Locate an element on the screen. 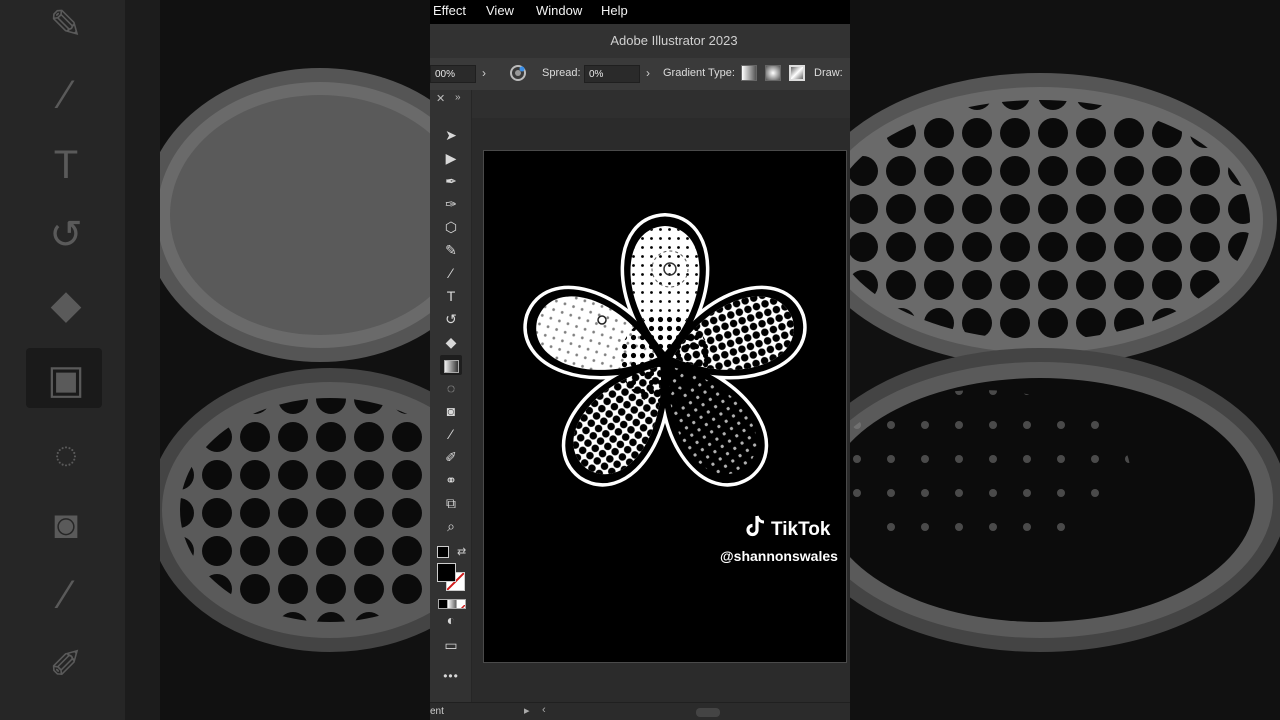 The width and height of the screenshot is (1280, 720). tiktok-logo: TikTok is located at coordinates (787, 528).